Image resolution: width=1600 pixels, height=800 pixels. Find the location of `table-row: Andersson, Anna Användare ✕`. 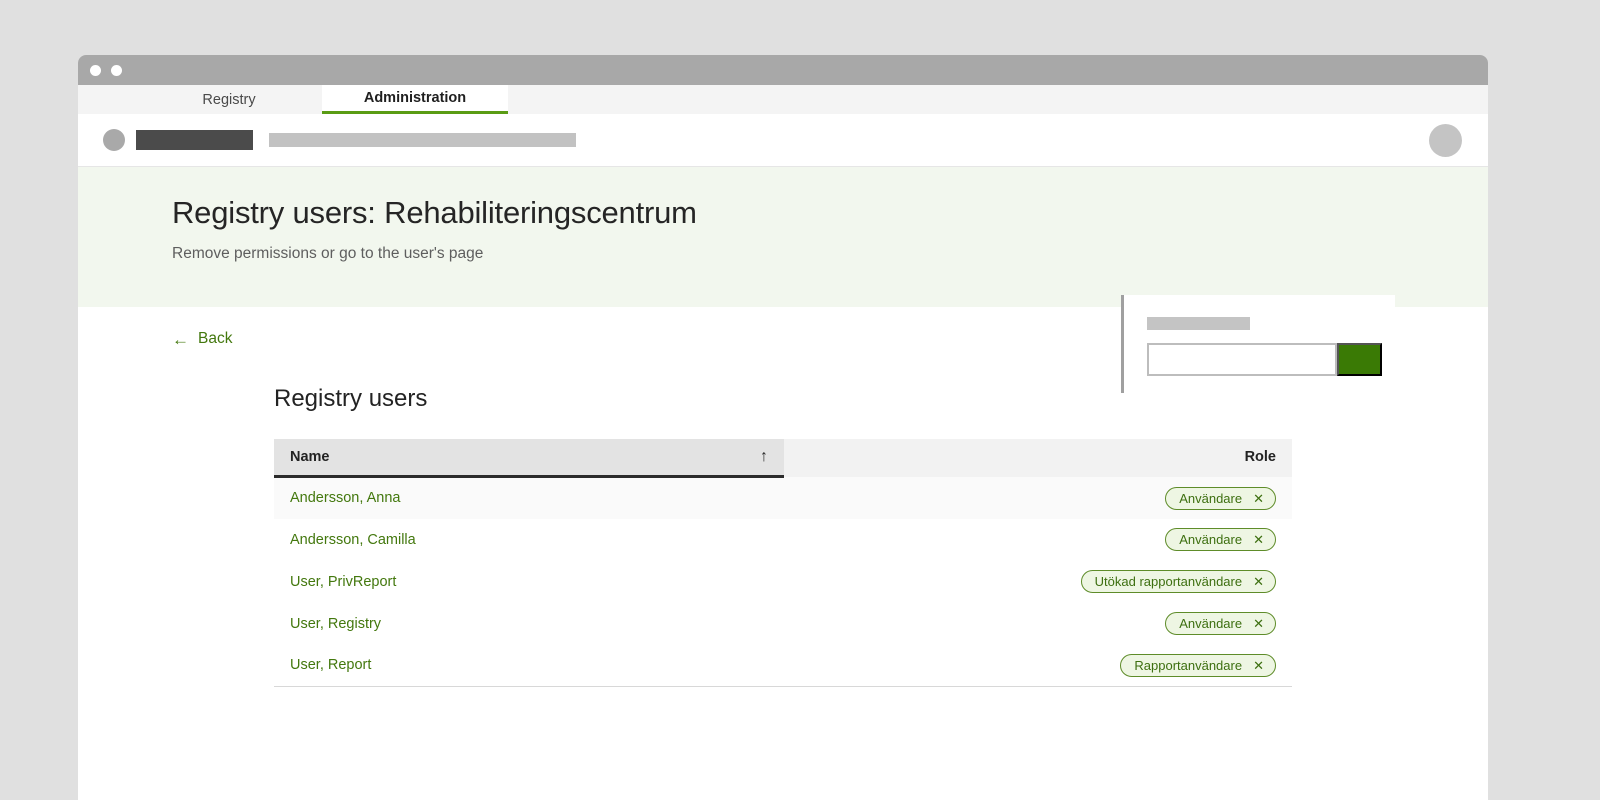

table-row: Andersson, Anna Användare ✕ is located at coordinates (783, 497).